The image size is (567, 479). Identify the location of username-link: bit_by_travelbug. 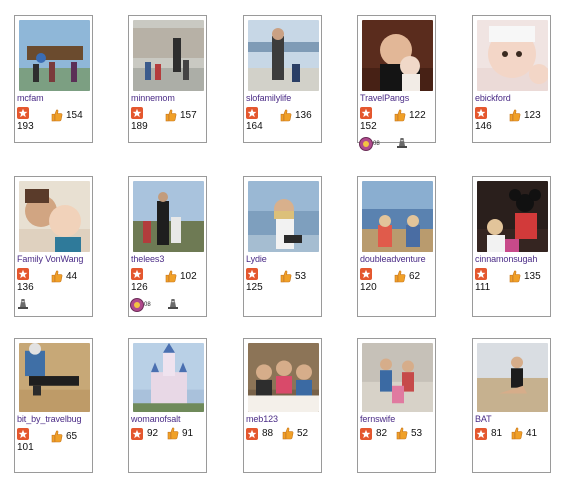
(49, 419).